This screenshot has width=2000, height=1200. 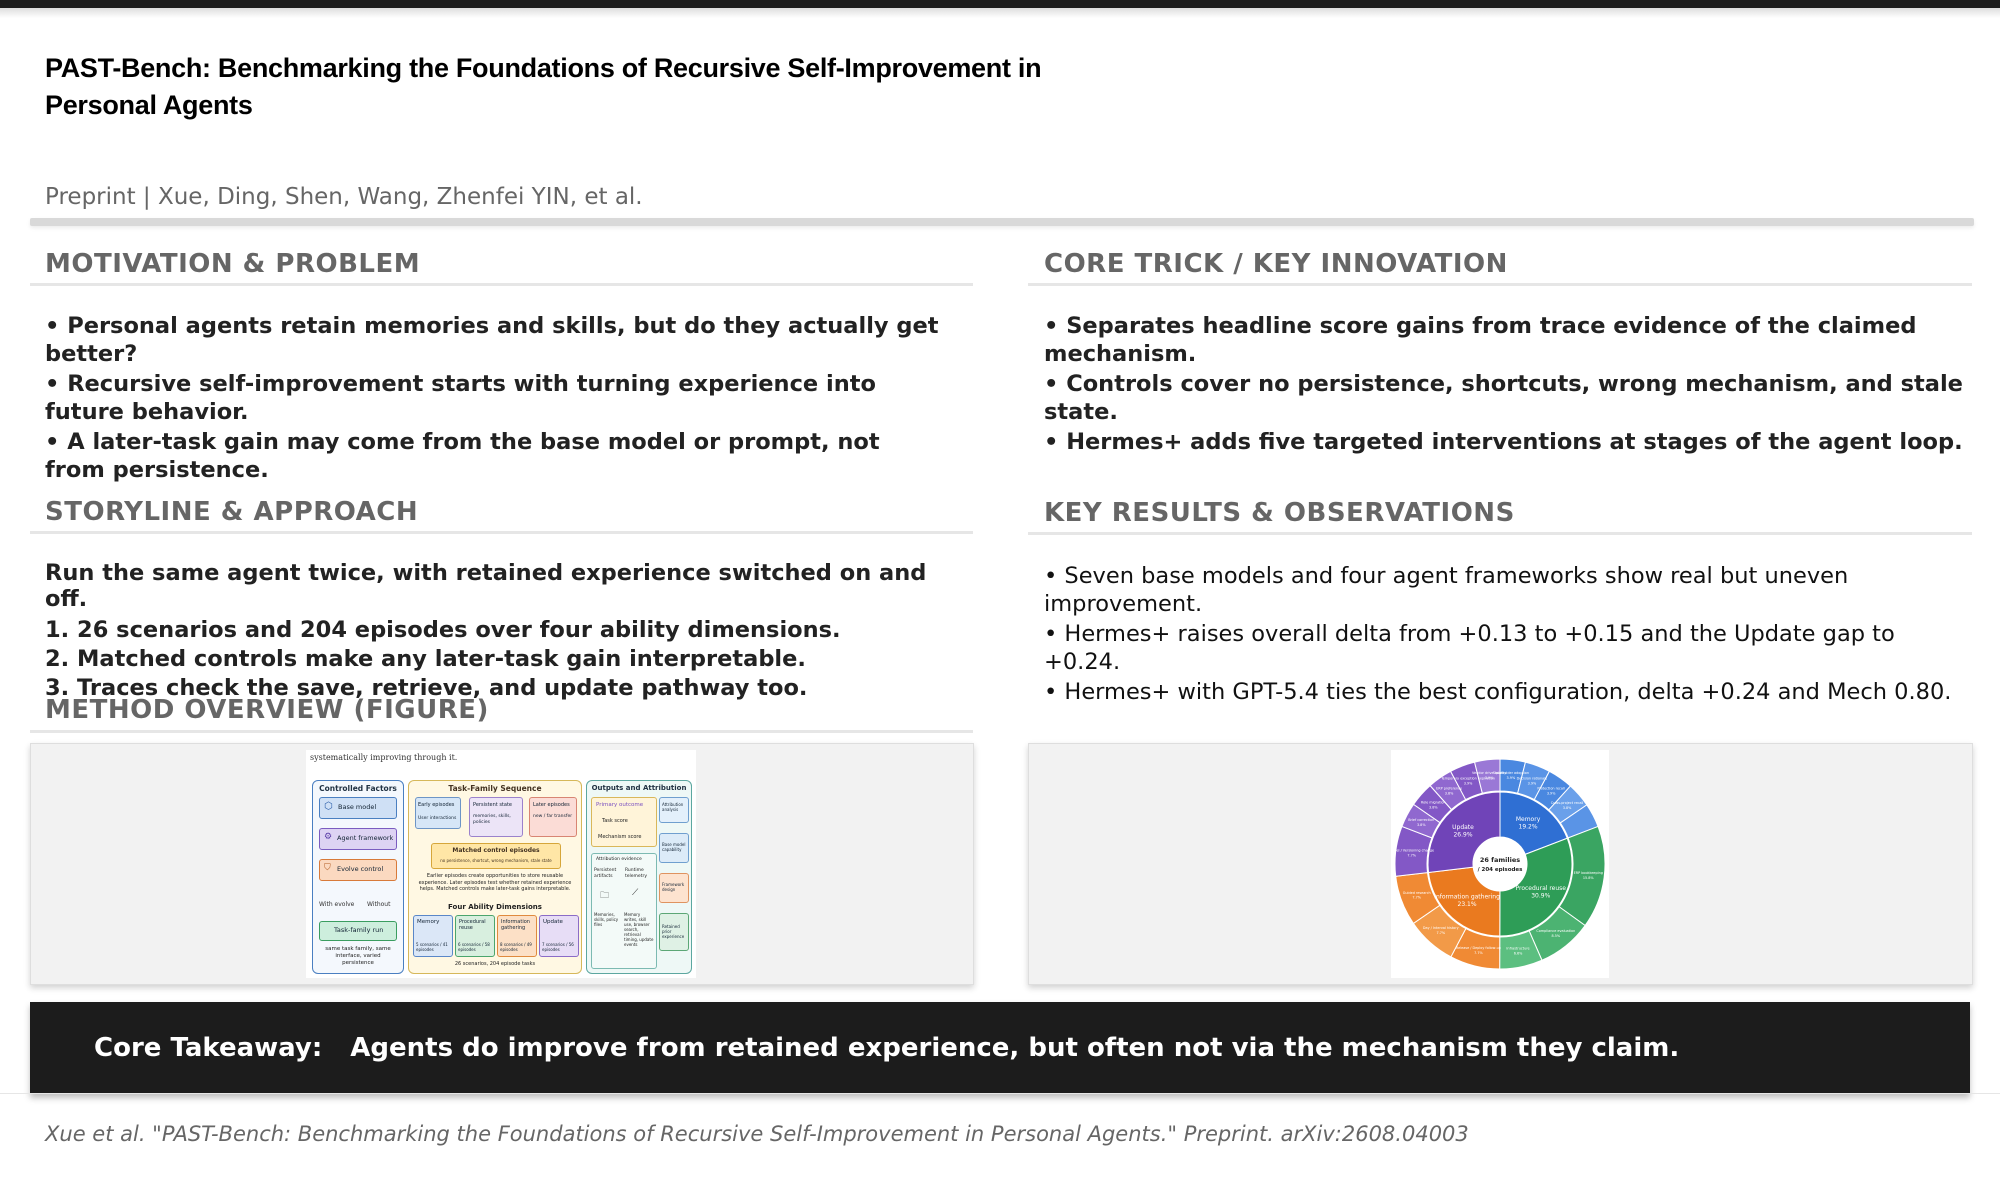 What do you see at coordinates (474, 947) in the screenshot?
I see `ability-procedural-count: 6 scenarios / 58 episodes` at bounding box center [474, 947].